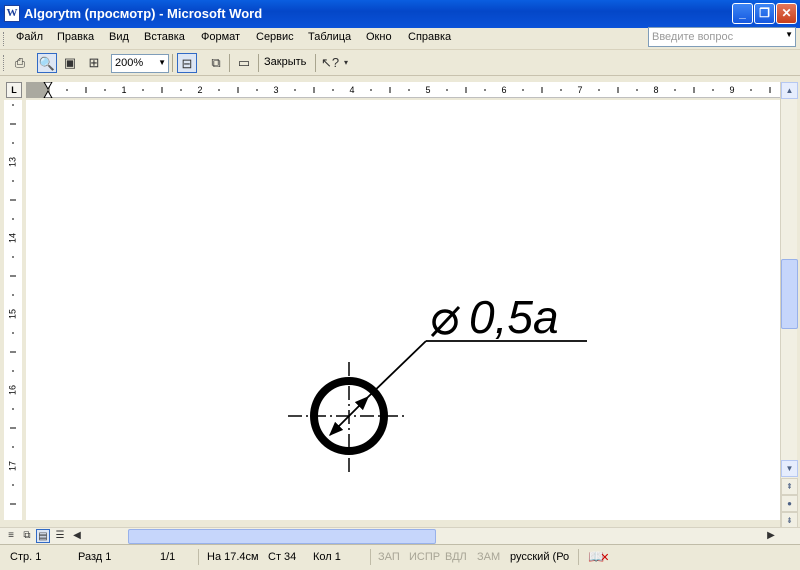 The image size is (800, 570). I want to click on ruler-number: 7, so click(579, 90).